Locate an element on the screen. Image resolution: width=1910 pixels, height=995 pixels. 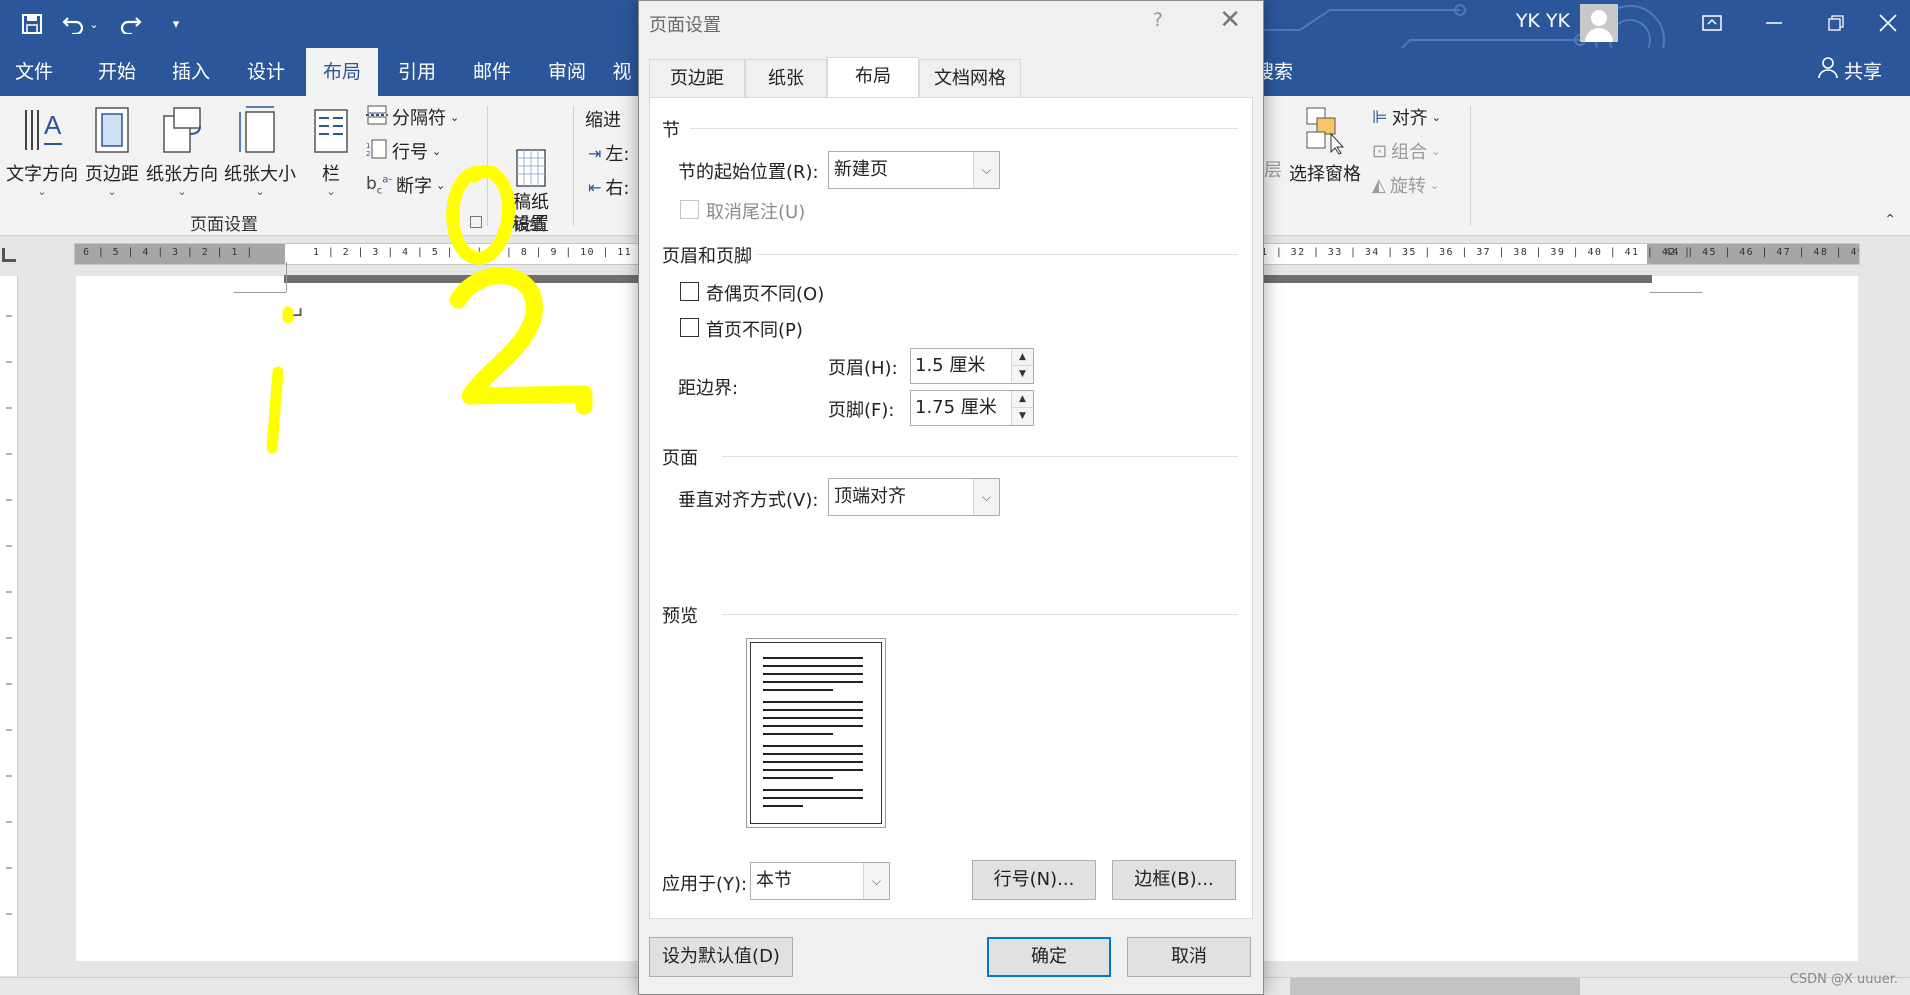
hyphenation-icon: bca- is located at coordinates (379, 185).